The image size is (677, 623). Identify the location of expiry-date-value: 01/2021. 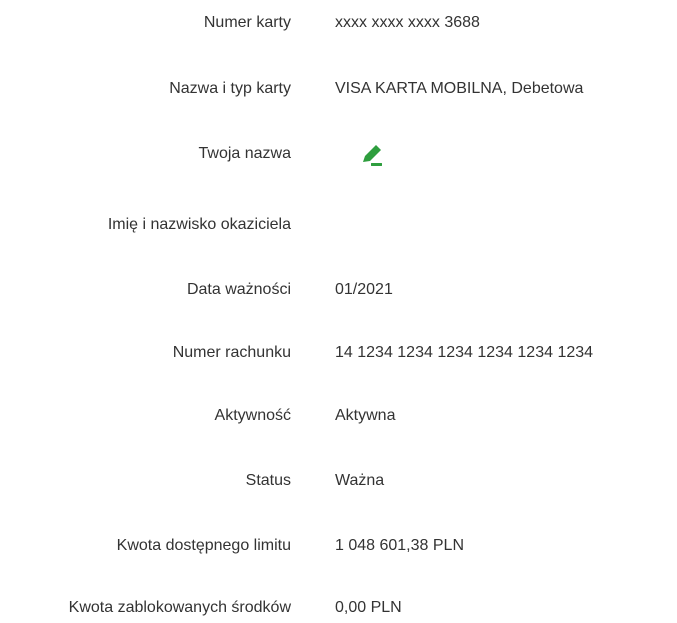
(364, 289).